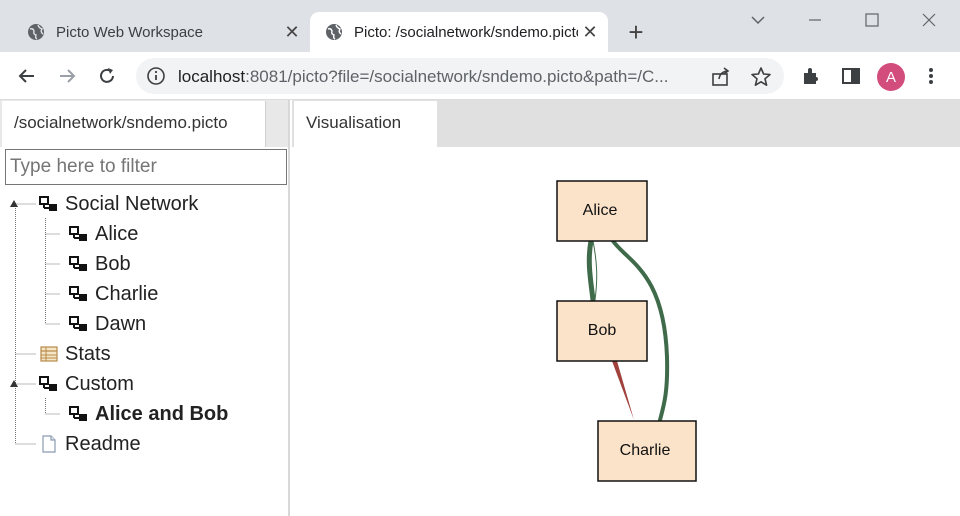 The height and width of the screenshot is (516, 960). Describe the element at coordinates (113, 263) in the screenshot. I see `tree-item-label: Bob` at that location.